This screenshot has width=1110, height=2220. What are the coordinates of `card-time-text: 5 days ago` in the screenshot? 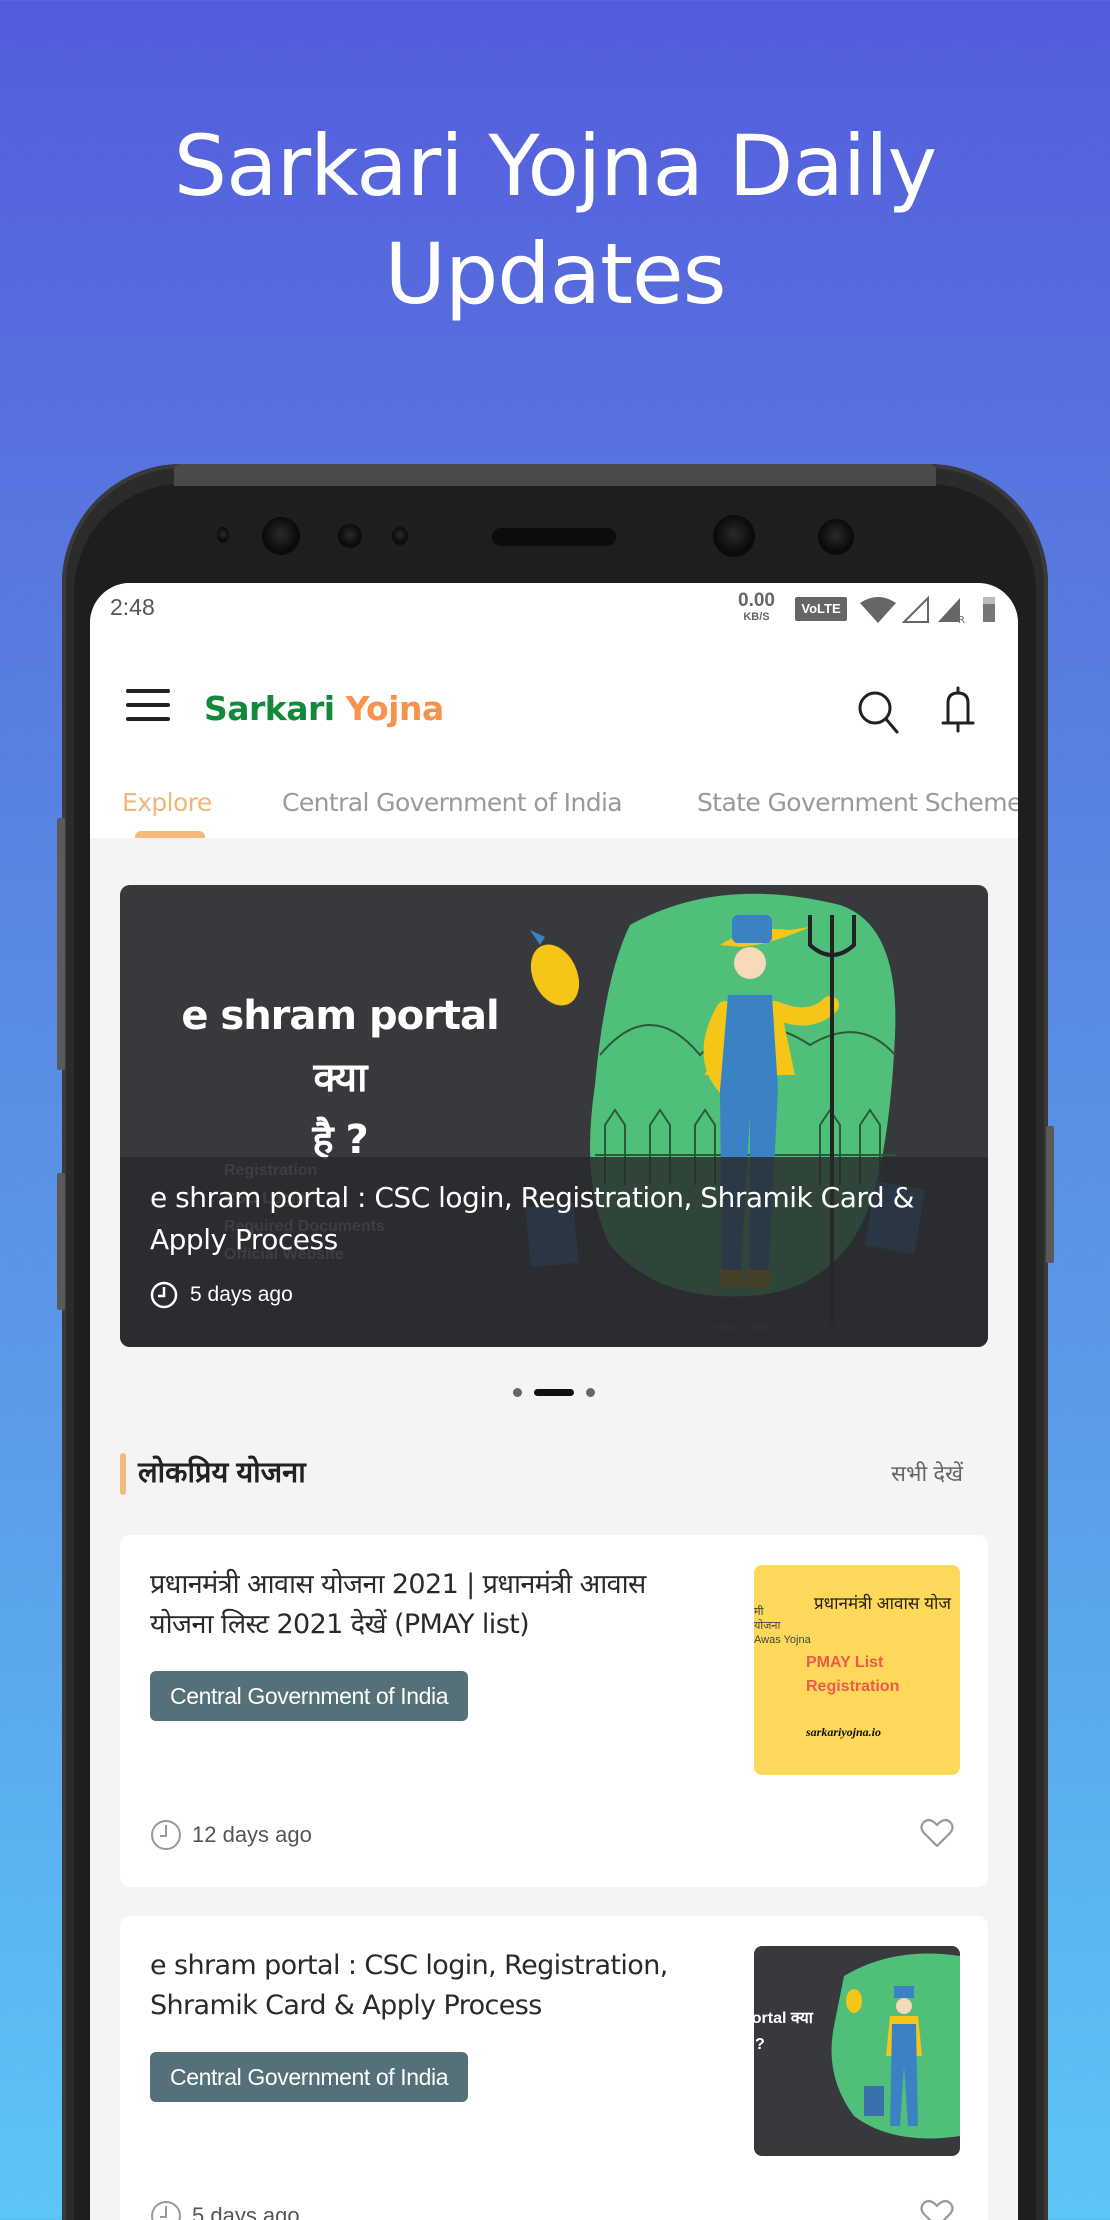 It's located at (246, 2211).